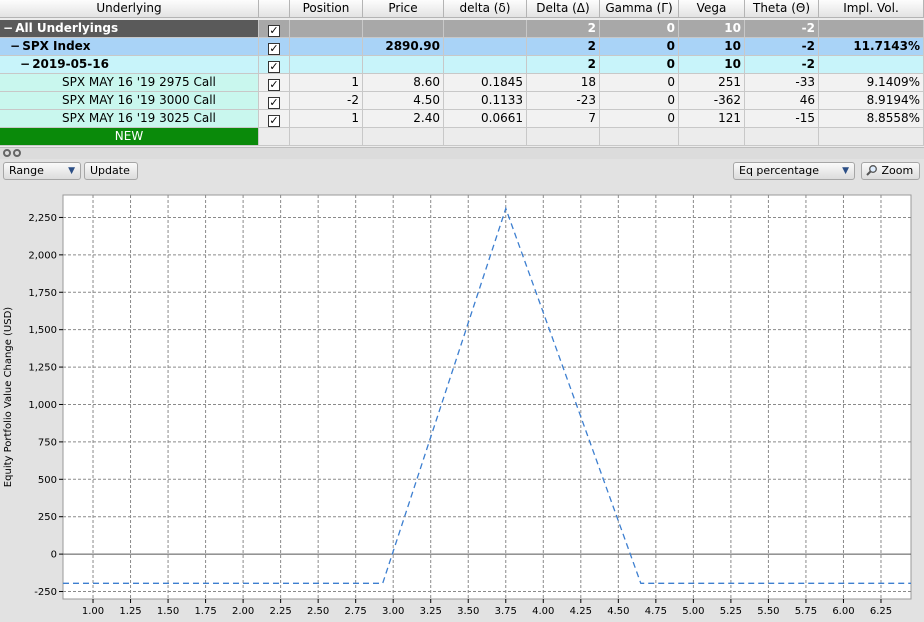 The width and height of the screenshot is (924, 622). What do you see at coordinates (462, 65) in the screenshot?
I see `table-row-expiry-date: − 2019-05-16 ✓ 2 0 10 -2` at bounding box center [462, 65].